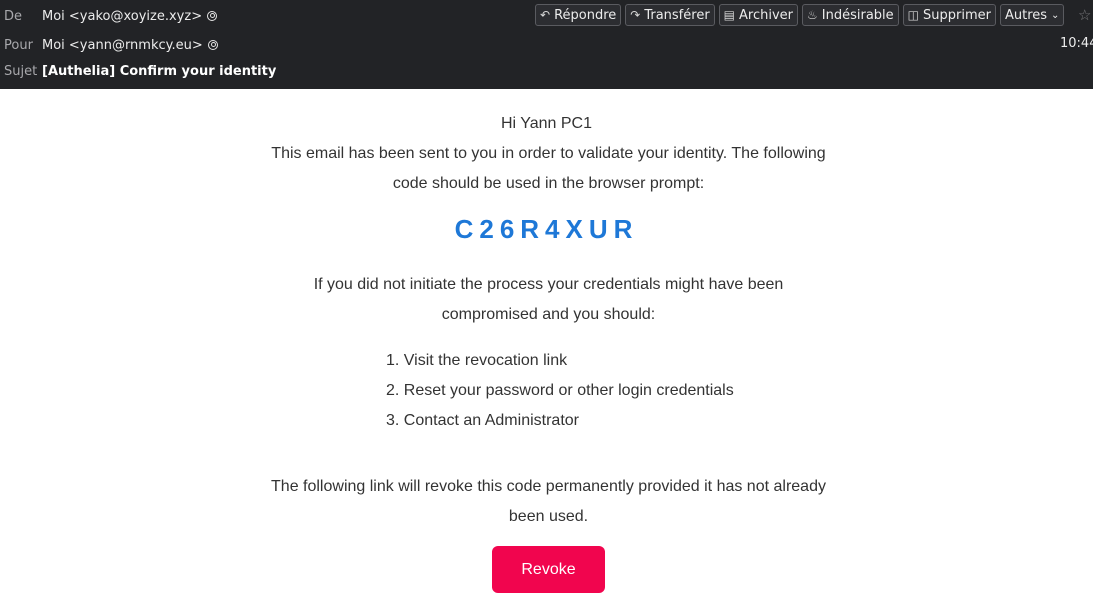 Image resolution: width=1093 pixels, height=605 pixels. Describe the element at coordinates (13, 16) in the screenshot. I see `from-label: De` at that location.